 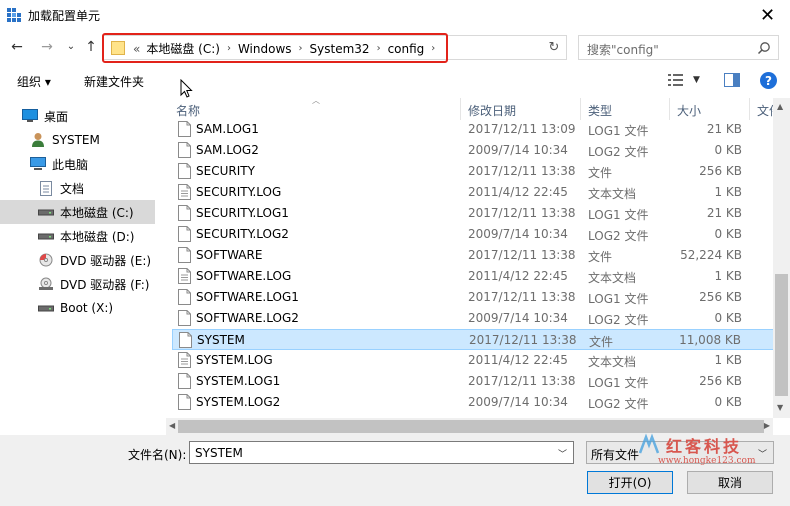 I want to click on column-header-size: 大小, so click(x=689, y=110).